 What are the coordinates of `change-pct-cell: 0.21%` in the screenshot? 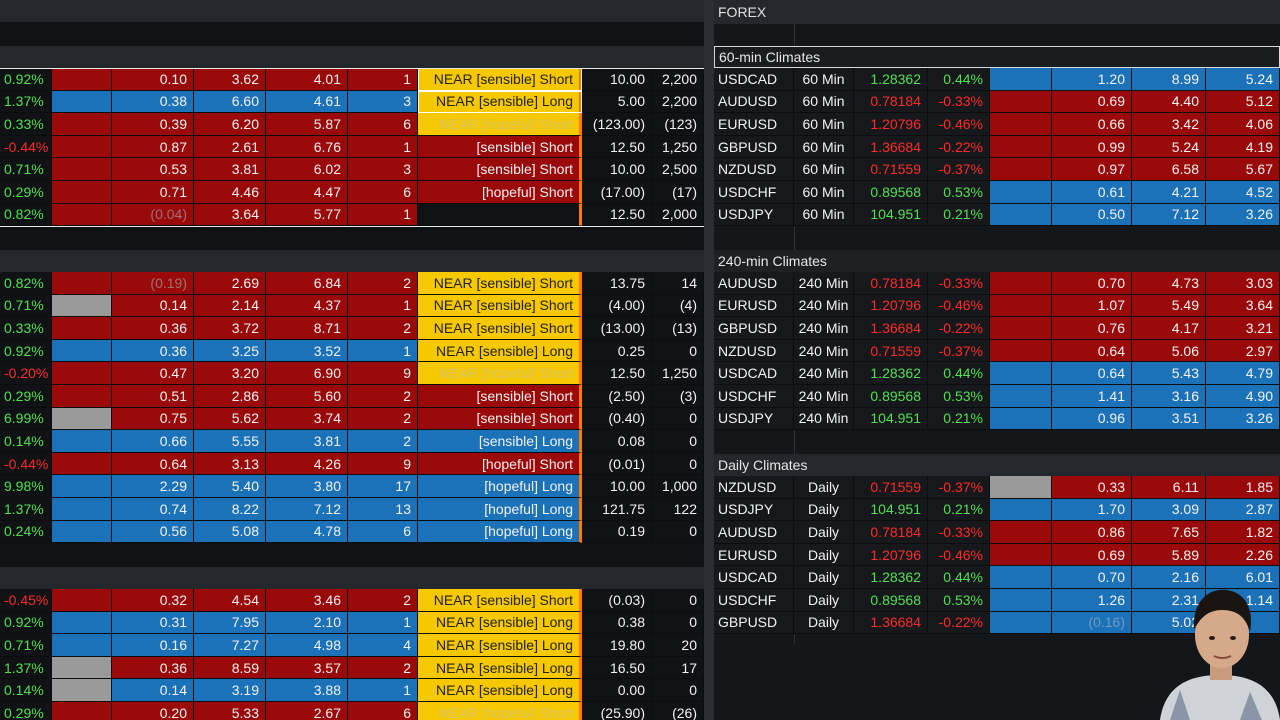 It's located at (959, 510).